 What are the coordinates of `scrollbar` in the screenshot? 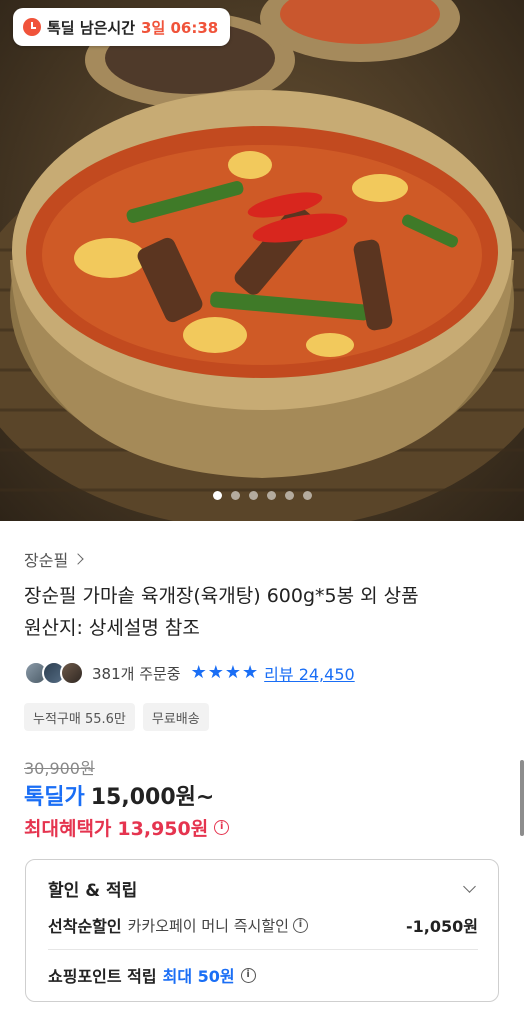 It's located at (522, 798).